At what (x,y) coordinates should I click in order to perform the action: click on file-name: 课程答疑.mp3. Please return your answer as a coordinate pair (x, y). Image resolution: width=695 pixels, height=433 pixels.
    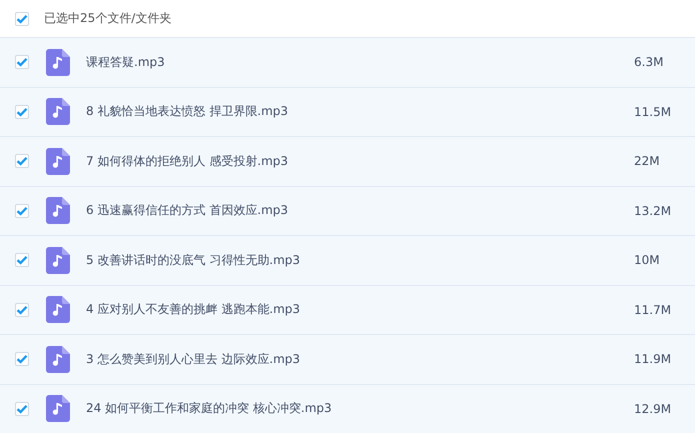
    Looking at the image, I should click on (126, 62).